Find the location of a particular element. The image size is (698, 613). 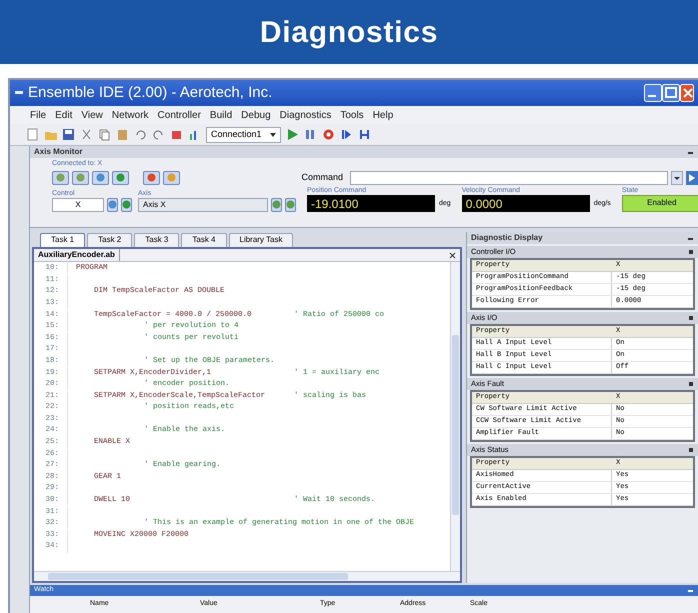

fault-ack-button is located at coordinates (171, 177).